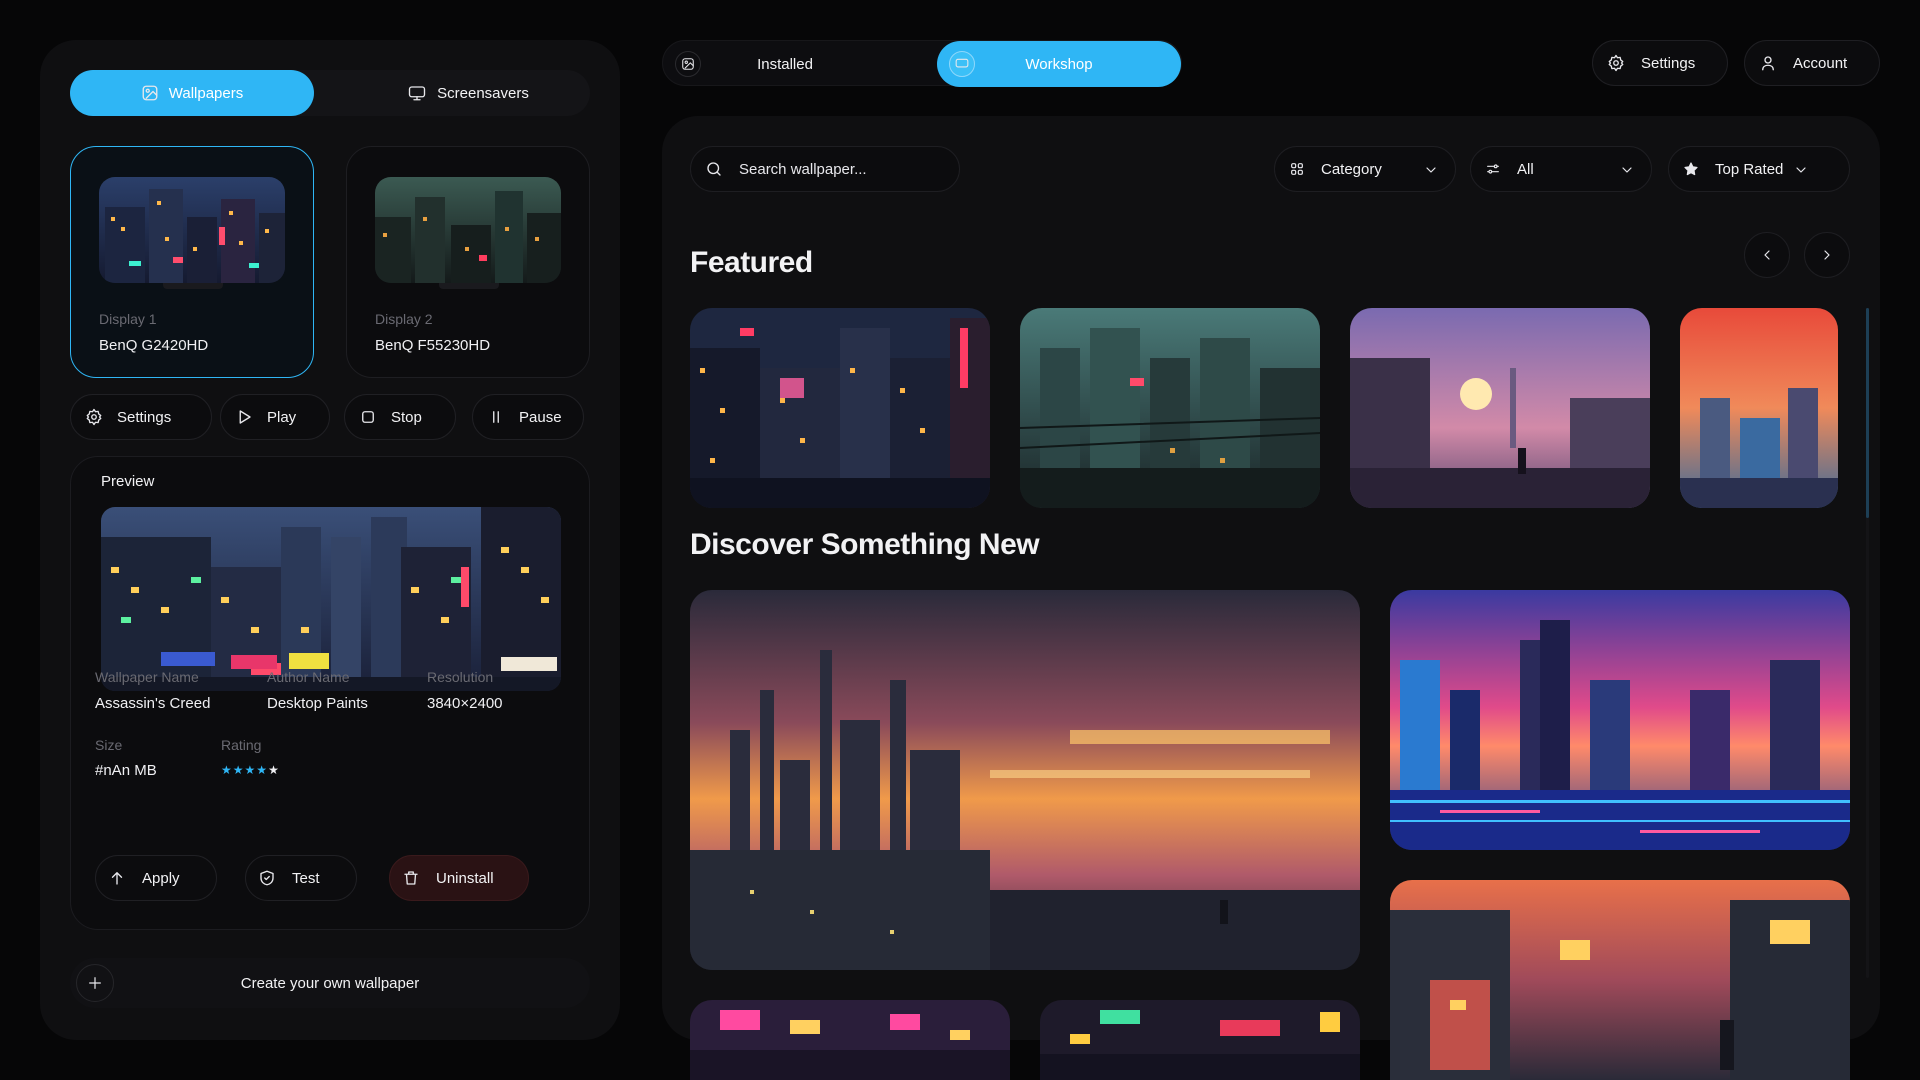  I want to click on tab-label: Installed, so click(785, 64).